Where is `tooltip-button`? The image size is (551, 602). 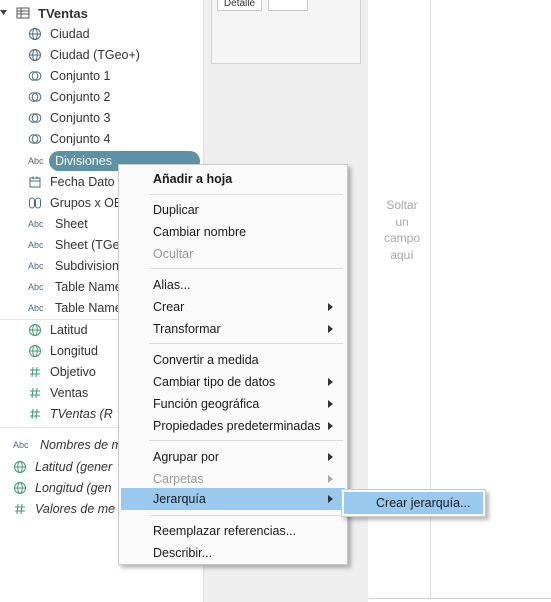 tooltip-button is located at coordinates (288, 5).